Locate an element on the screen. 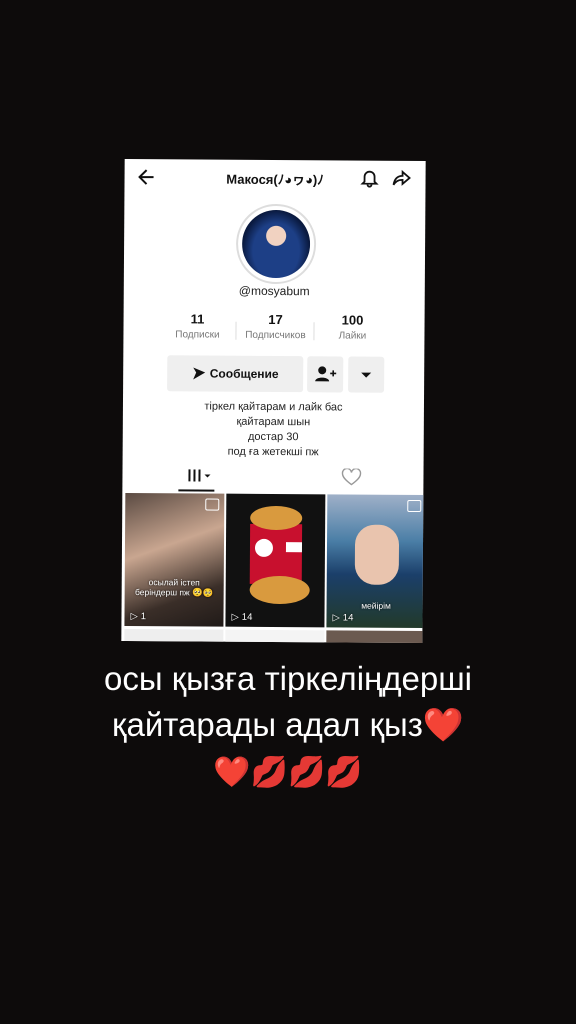 The width and height of the screenshot is (576, 1024). stat-label: Подписчиков is located at coordinates (275, 335).